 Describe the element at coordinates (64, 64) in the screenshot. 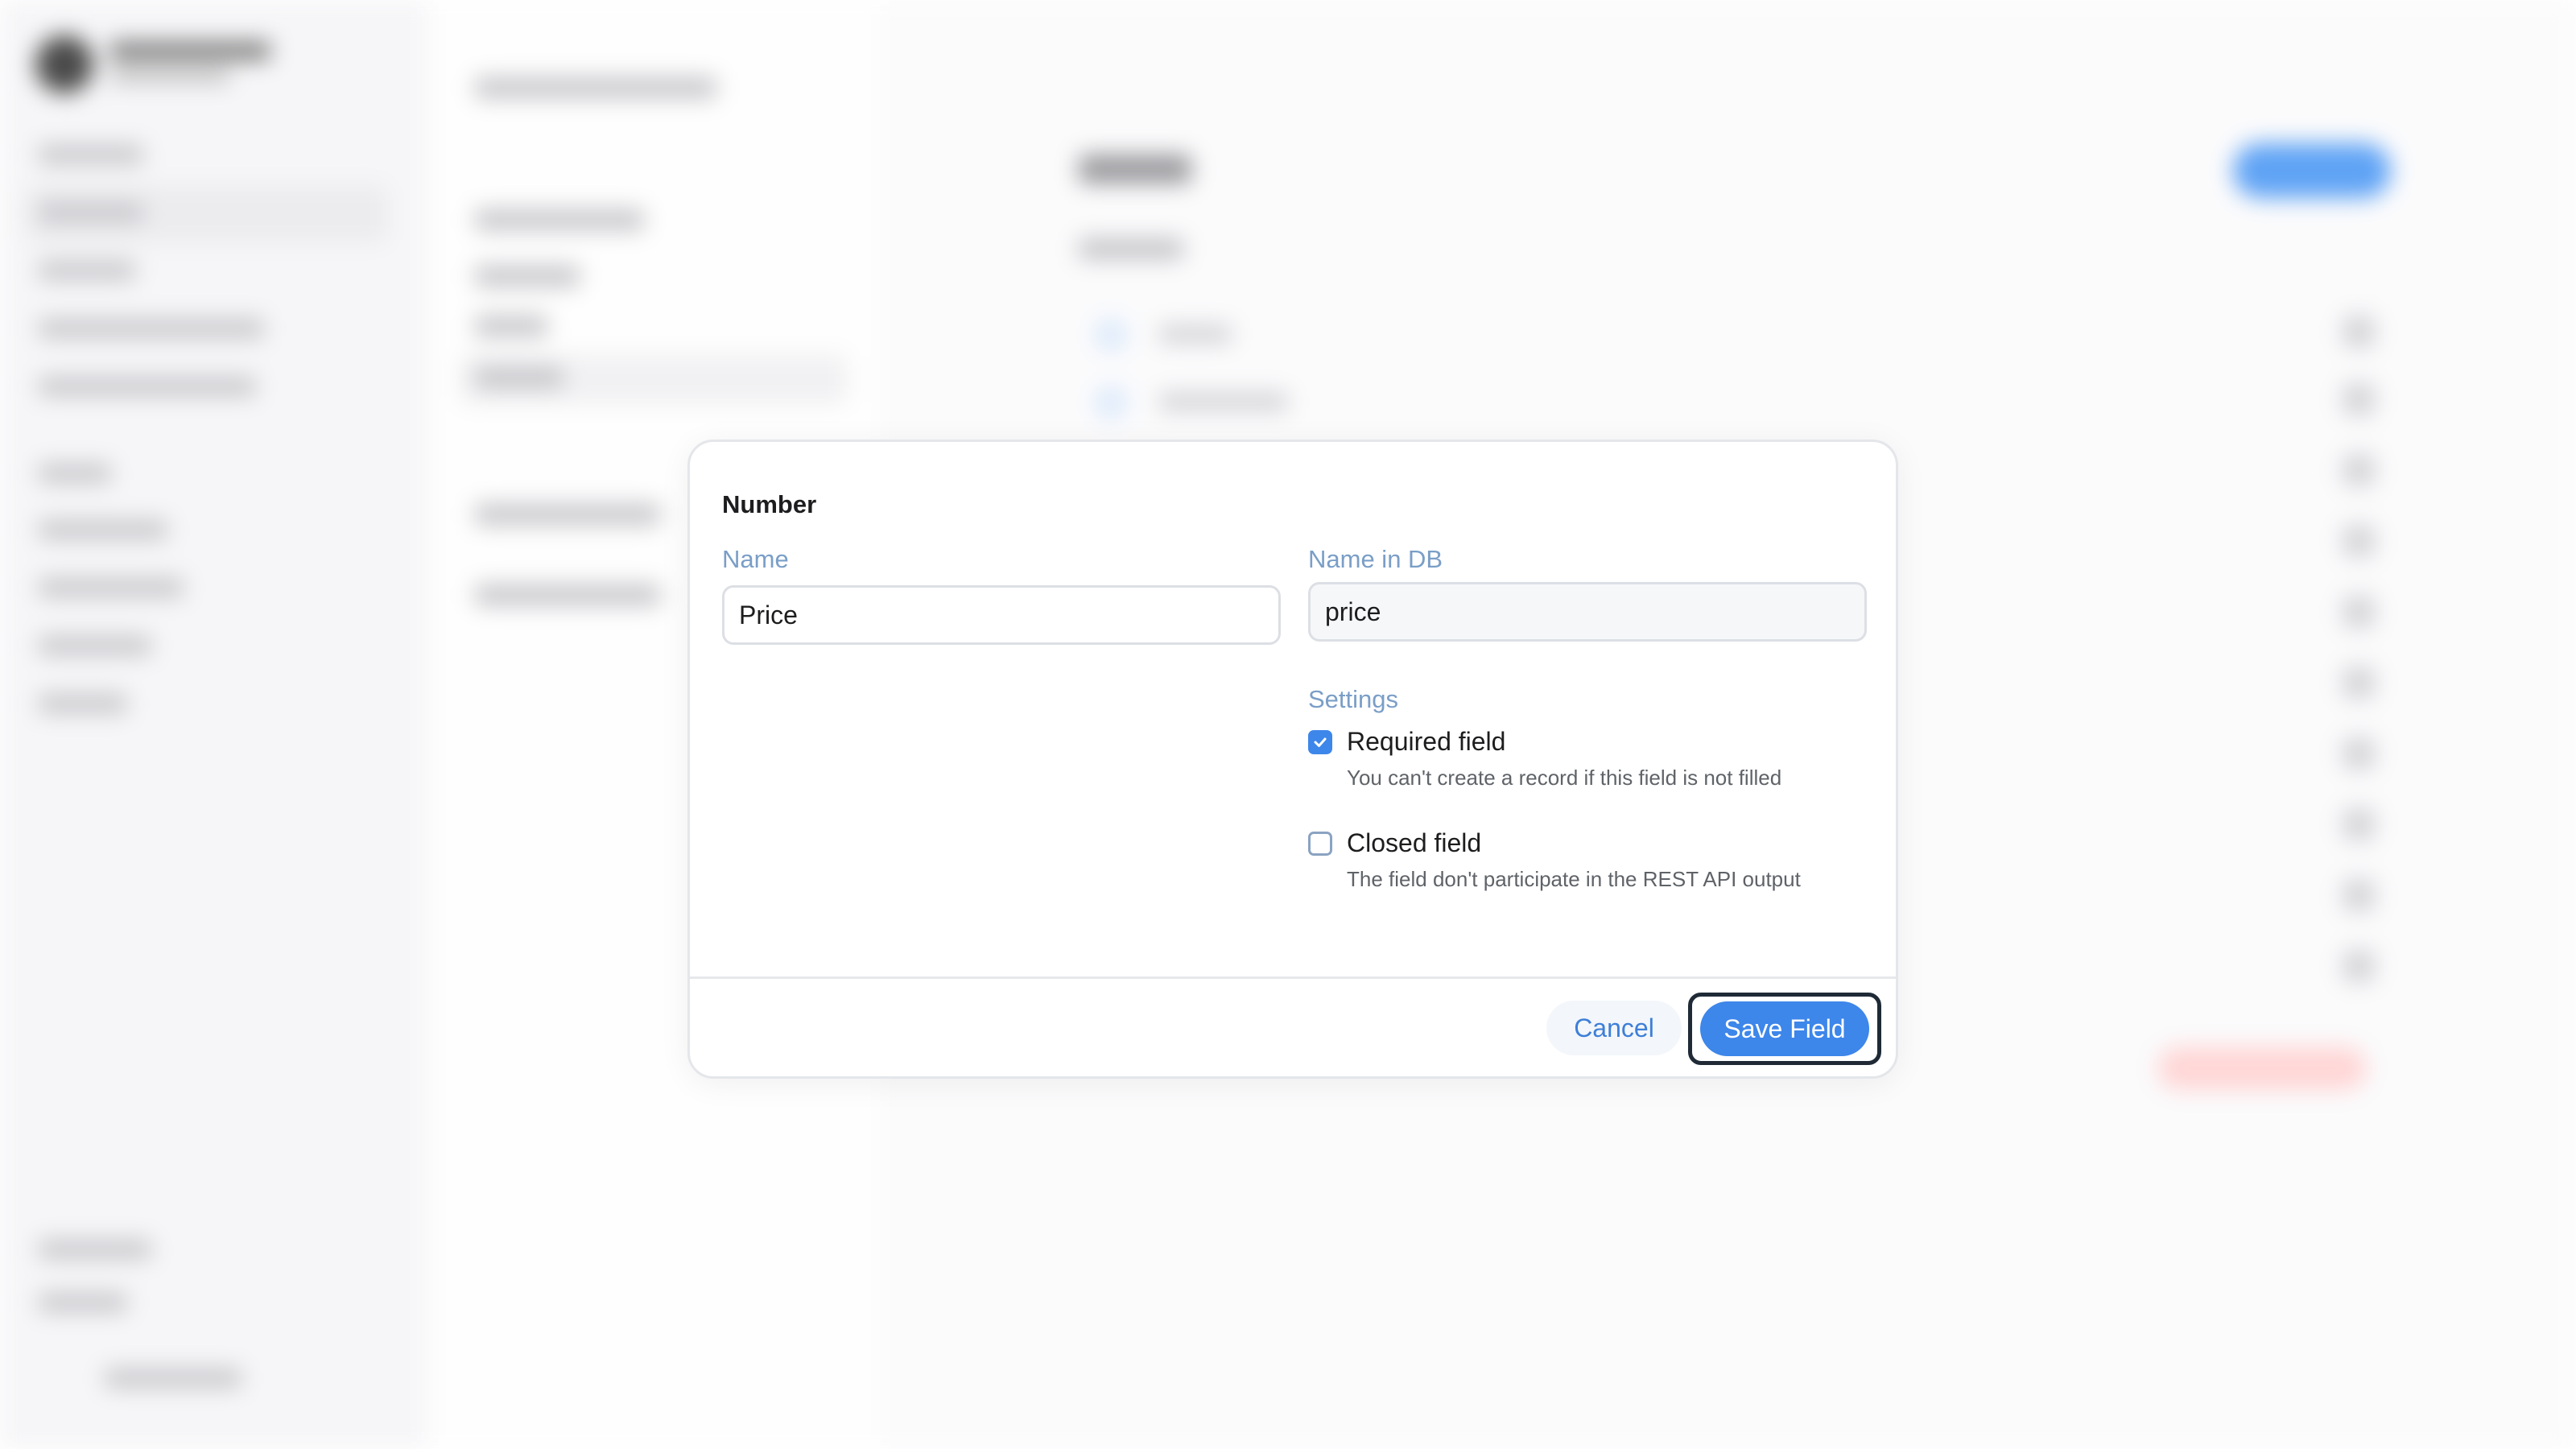

I see `workspace-avatar` at that location.